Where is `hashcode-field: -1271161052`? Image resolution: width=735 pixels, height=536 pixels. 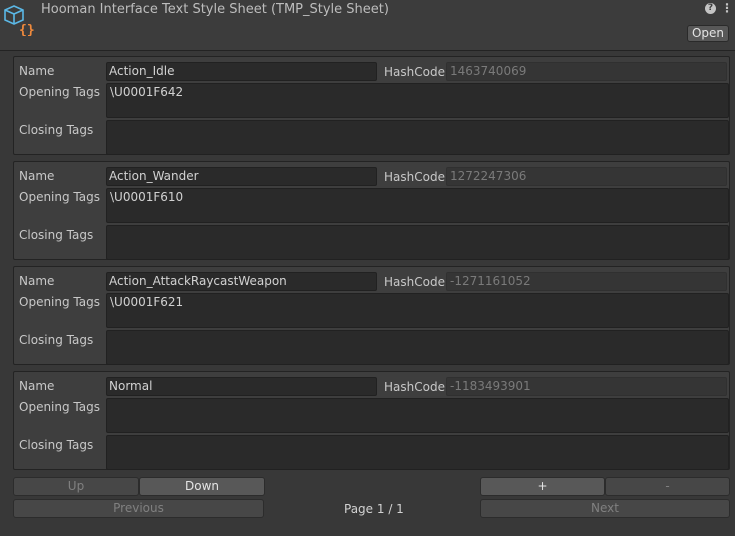 hashcode-field: -1271161052 is located at coordinates (586, 281).